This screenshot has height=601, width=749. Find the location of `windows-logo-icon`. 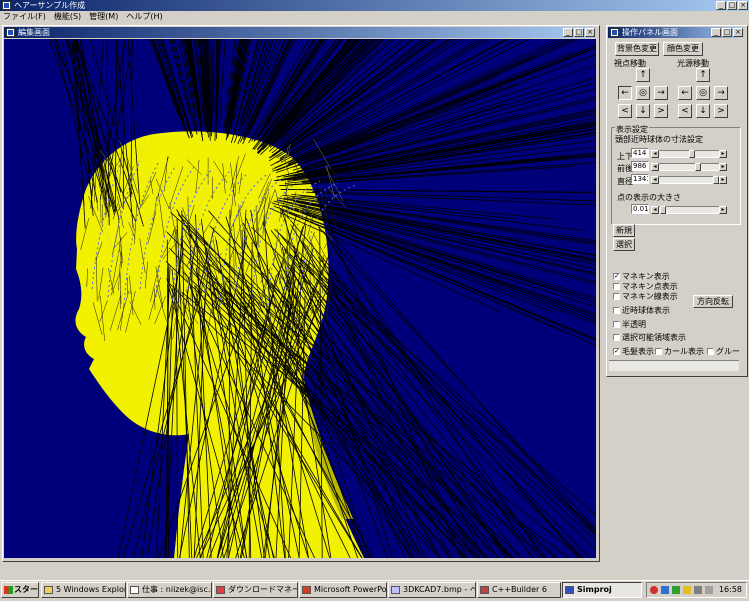

windows-logo-icon is located at coordinates (8, 590).